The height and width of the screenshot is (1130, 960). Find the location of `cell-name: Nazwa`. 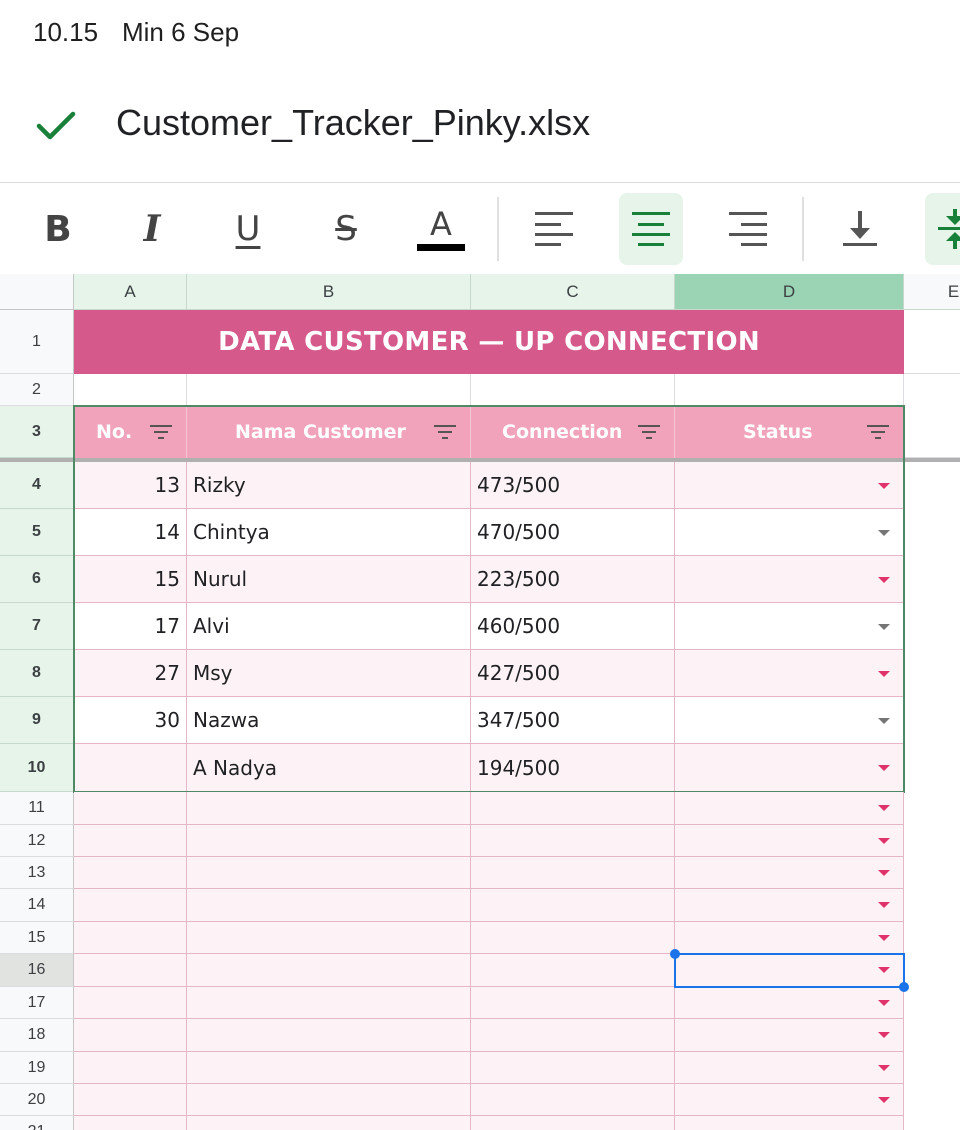

cell-name: Nazwa is located at coordinates (329, 720).